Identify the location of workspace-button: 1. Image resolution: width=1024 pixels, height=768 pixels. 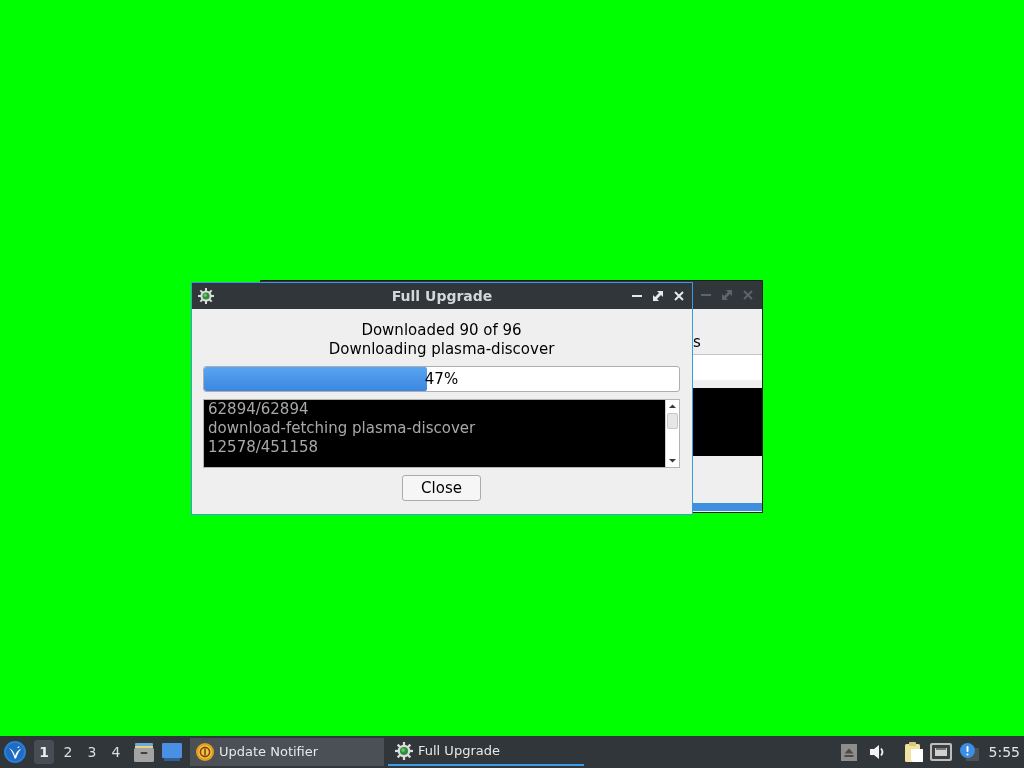
(44, 752).